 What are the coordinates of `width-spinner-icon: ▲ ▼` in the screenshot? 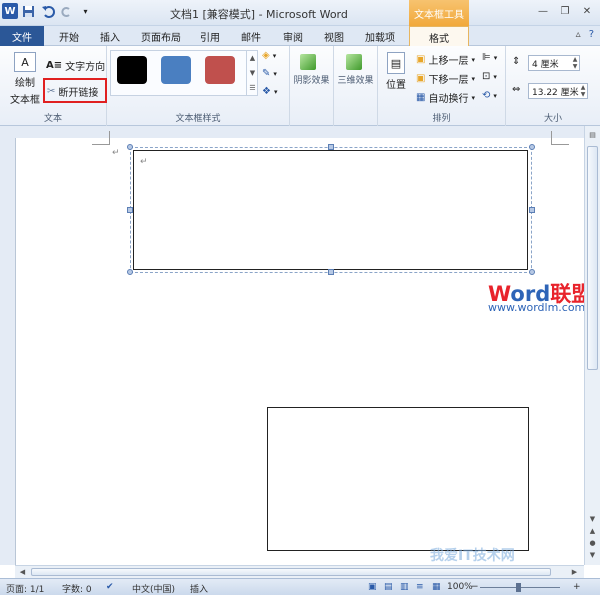 It's located at (583, 91).